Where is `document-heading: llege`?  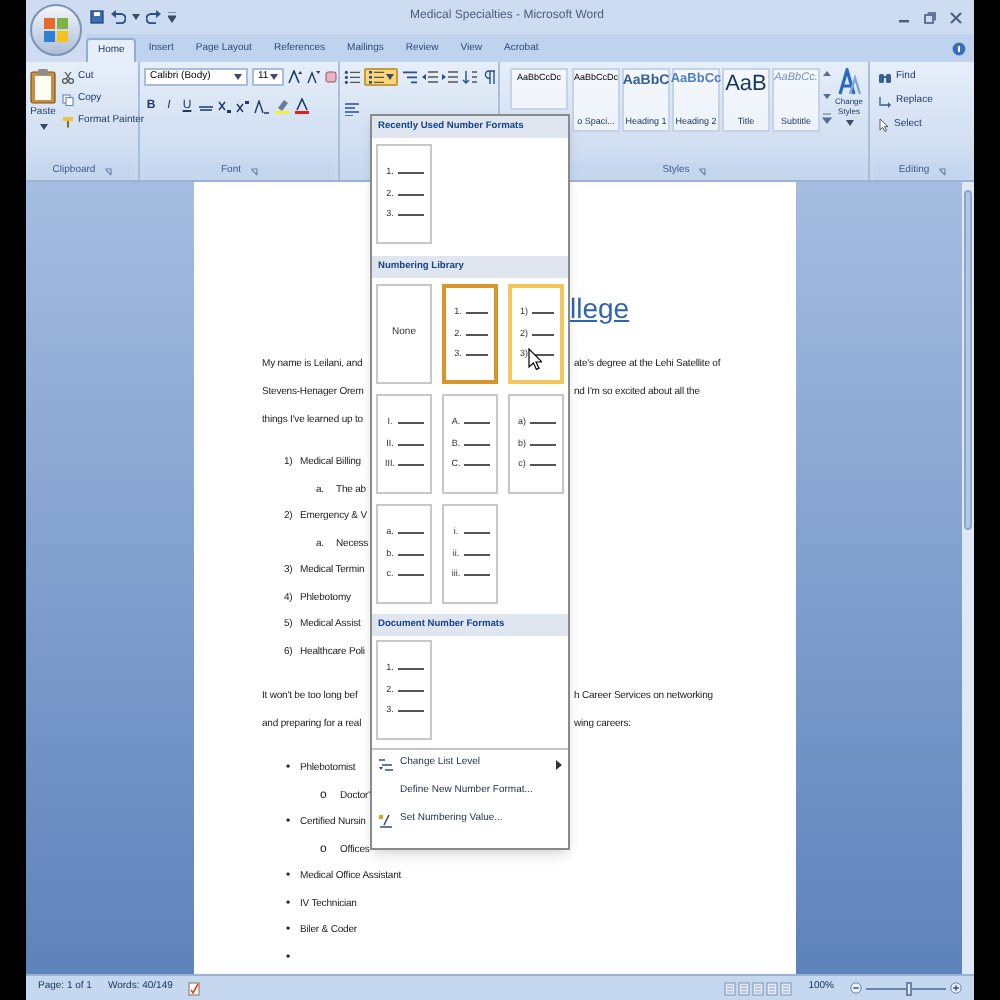 document-heading: llege is located at coordinates (600, 308).